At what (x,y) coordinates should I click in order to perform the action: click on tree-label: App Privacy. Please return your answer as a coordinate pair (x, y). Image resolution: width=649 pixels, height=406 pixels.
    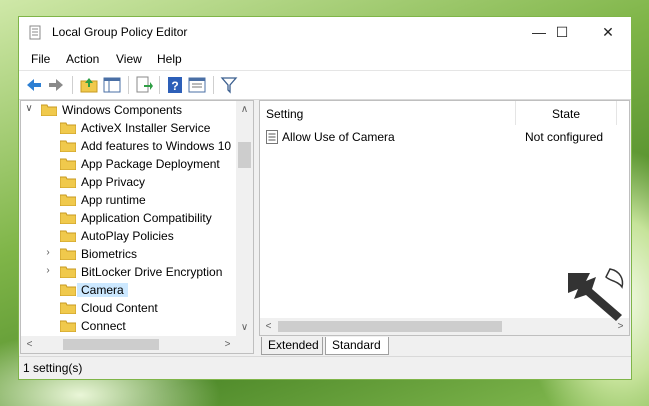
    Looking at the image, I should click on (113, 182).